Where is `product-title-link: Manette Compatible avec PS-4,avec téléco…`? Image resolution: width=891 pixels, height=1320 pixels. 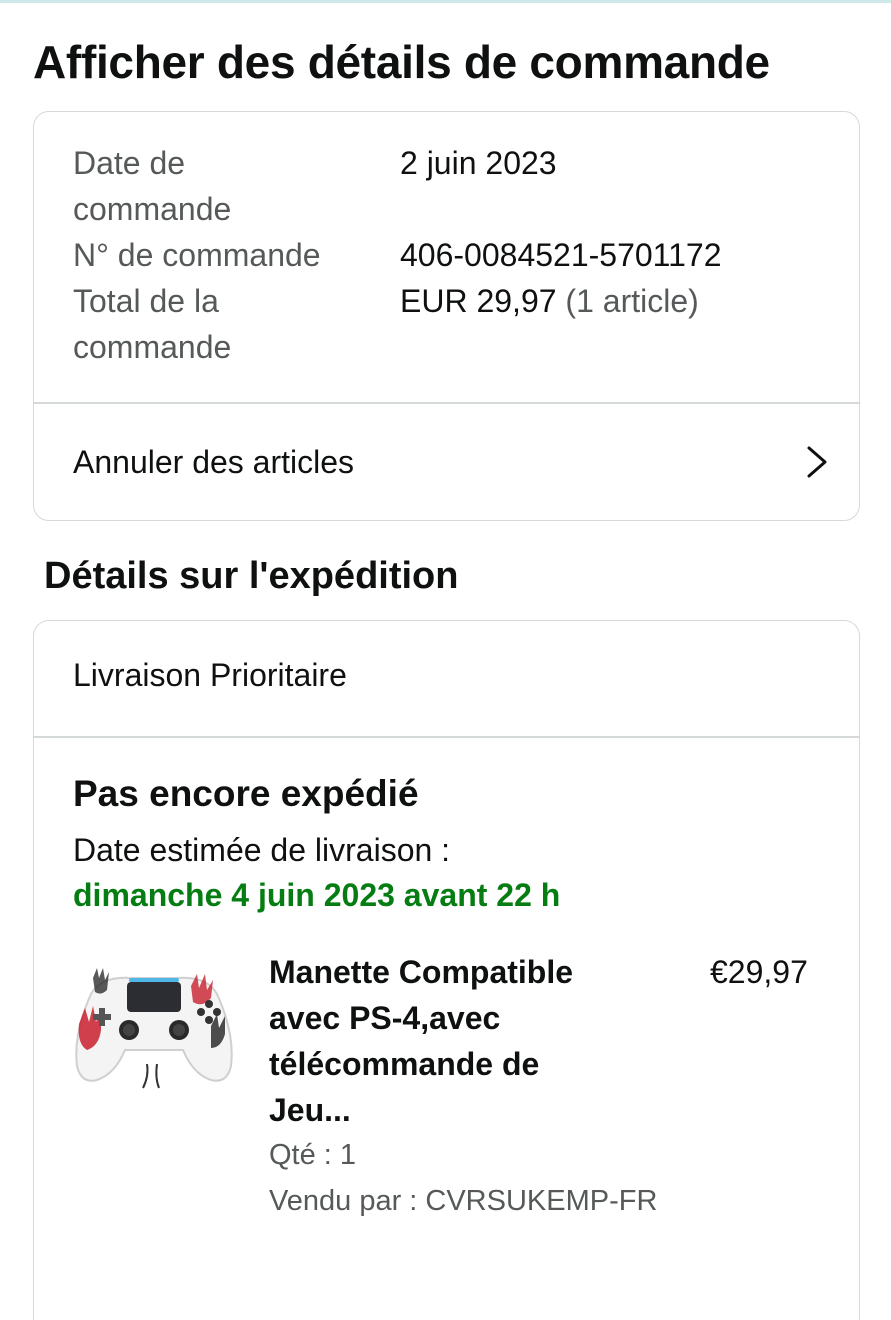
product-title-link: Manette Compatible avec PS-4,avec téléco… is located at coordinates (449, 1041).